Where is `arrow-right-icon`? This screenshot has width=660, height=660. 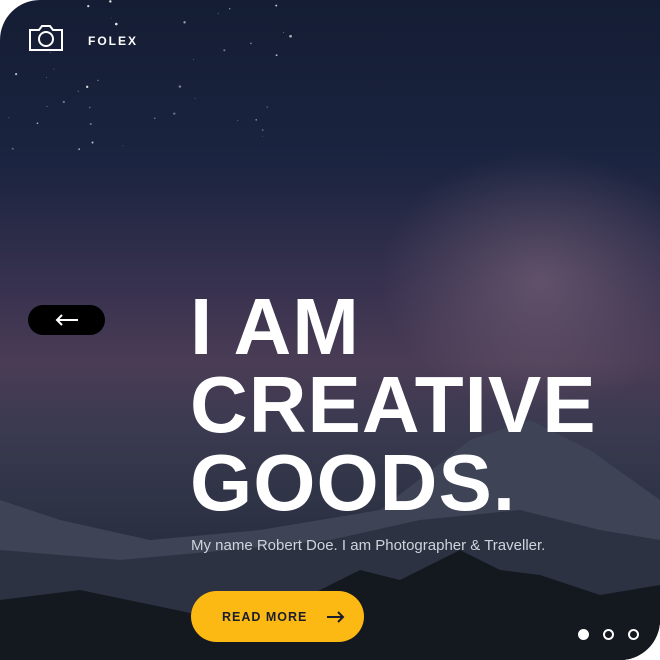
arrow-right-icon is located at coordinates (336, 616).